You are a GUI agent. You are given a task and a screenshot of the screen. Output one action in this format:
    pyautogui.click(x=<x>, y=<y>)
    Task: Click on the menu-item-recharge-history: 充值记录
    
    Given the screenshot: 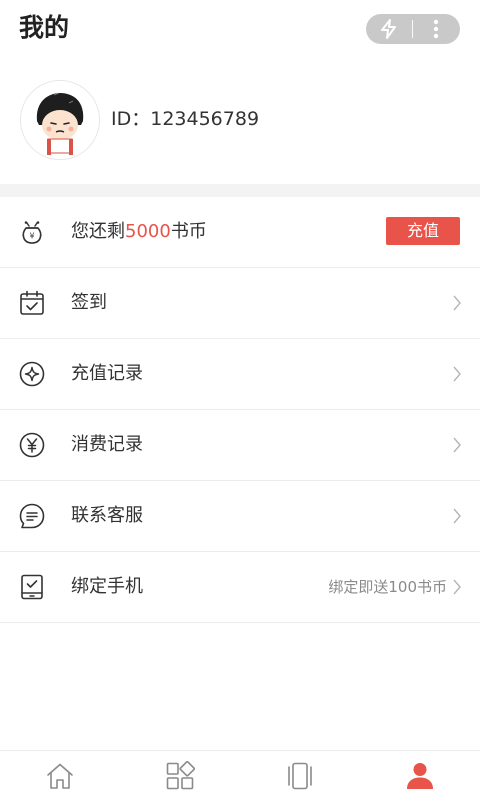 What is the action you would take?
    pyautogui.click(x=240, y=374)
    